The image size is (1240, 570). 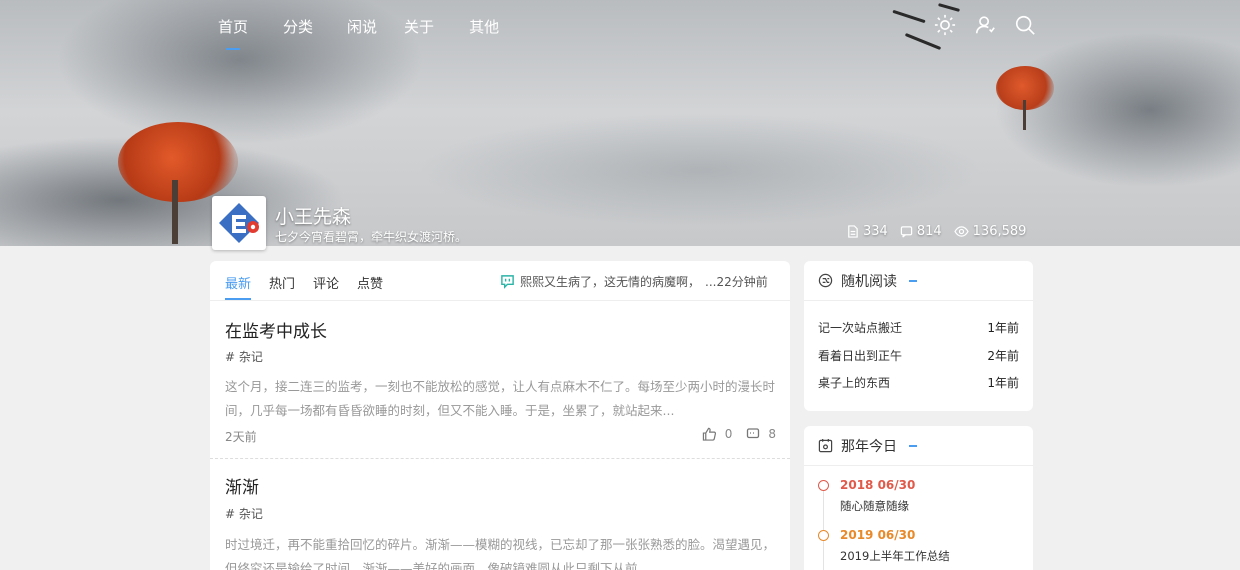 I want to click on random-read-widget: 随机阅读 记一次站点搬迁 1年前 看着日出到正午 2年前 桌子上的东西 1年前, so click(x=918, y=336).